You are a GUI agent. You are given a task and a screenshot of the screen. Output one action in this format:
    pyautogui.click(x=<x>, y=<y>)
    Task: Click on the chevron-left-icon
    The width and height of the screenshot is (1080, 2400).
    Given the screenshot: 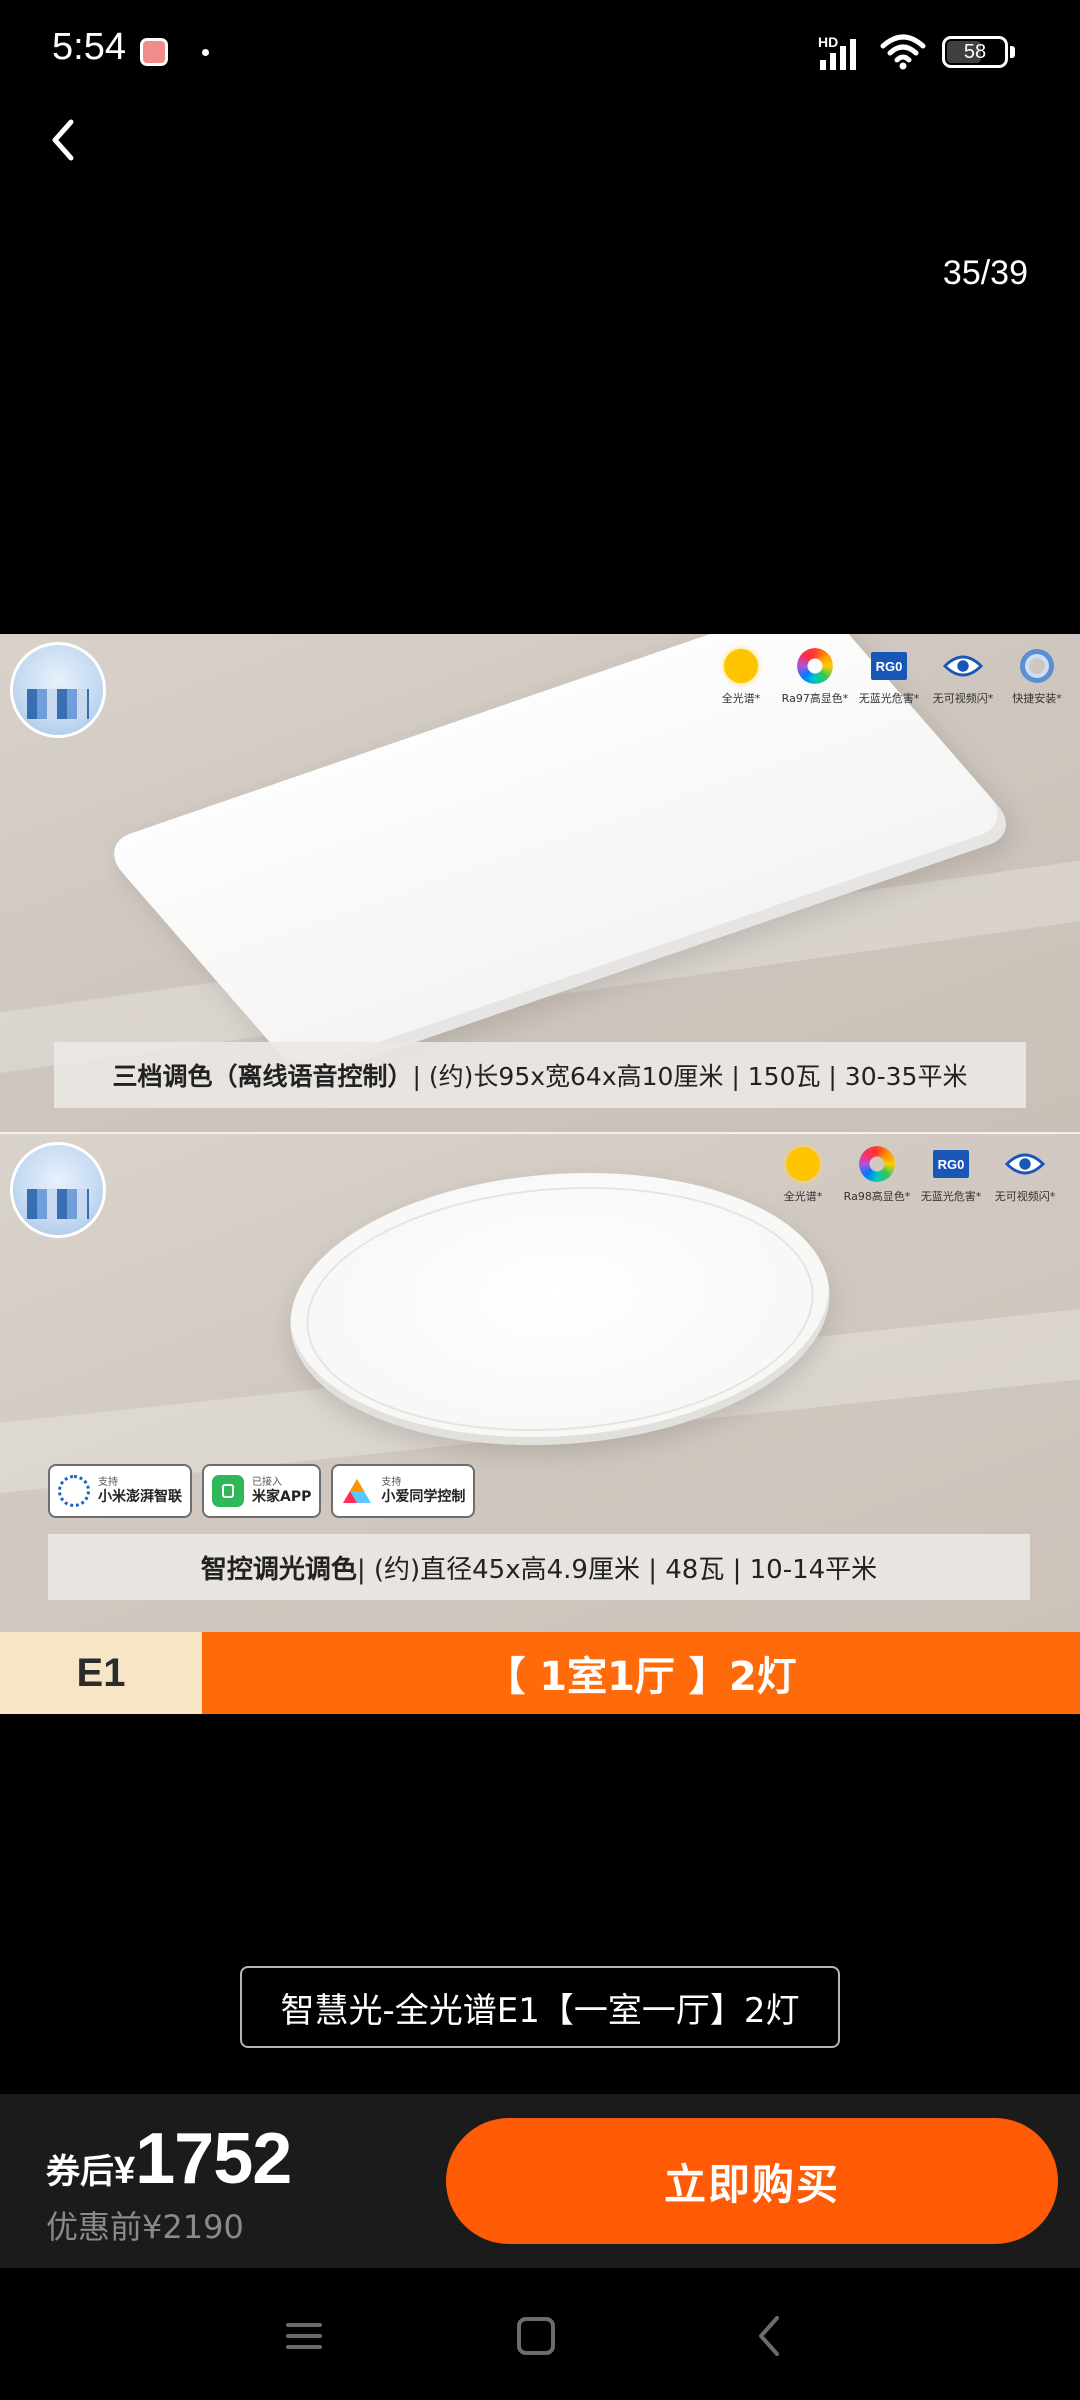 What is the action you would take?
    pyautogui.click(x=63, y=140)
    